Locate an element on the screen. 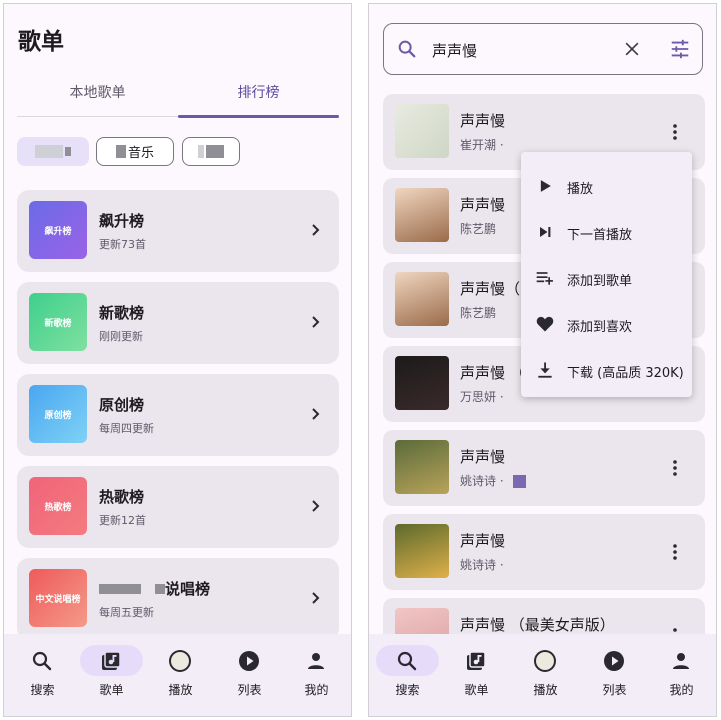  chart-card: 中文说唱榜 说唱榜 每周五更新 is located at coordinates (178, 599).